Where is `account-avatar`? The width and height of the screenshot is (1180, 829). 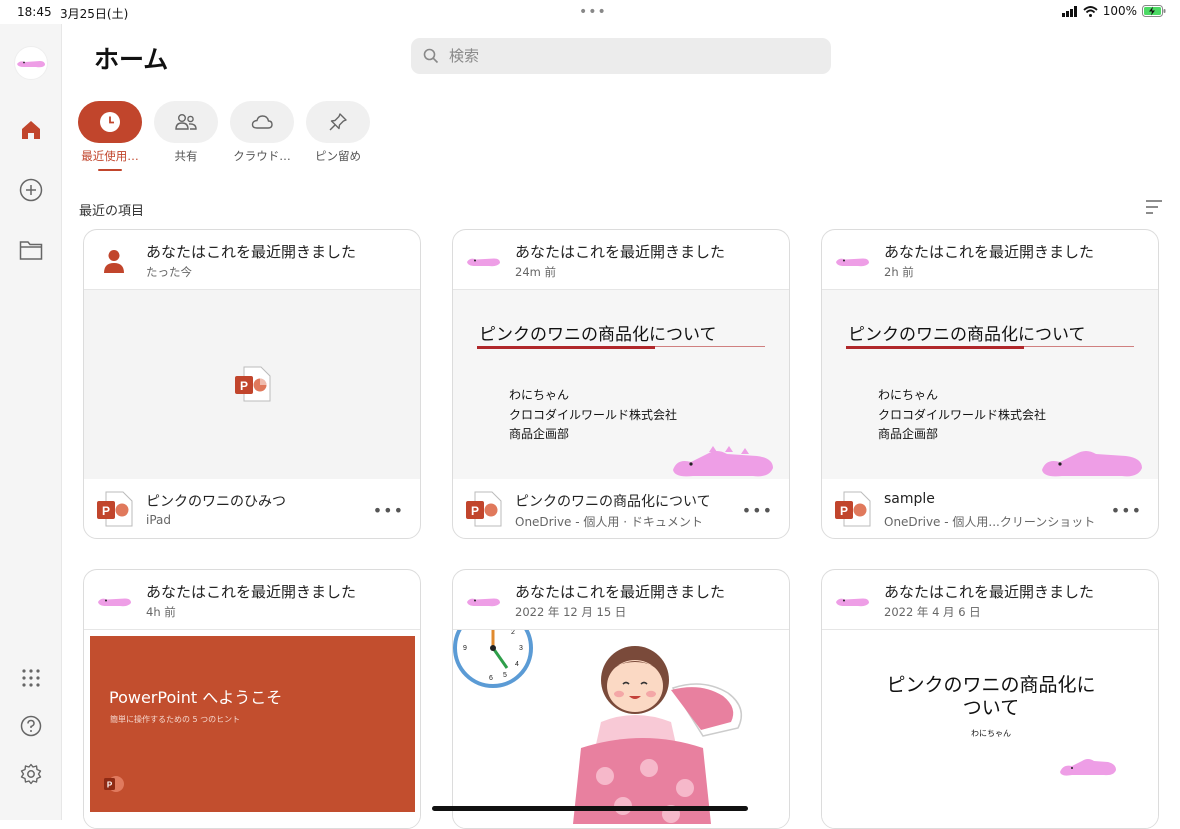 account-avatar is located at coordinates (31, 63).